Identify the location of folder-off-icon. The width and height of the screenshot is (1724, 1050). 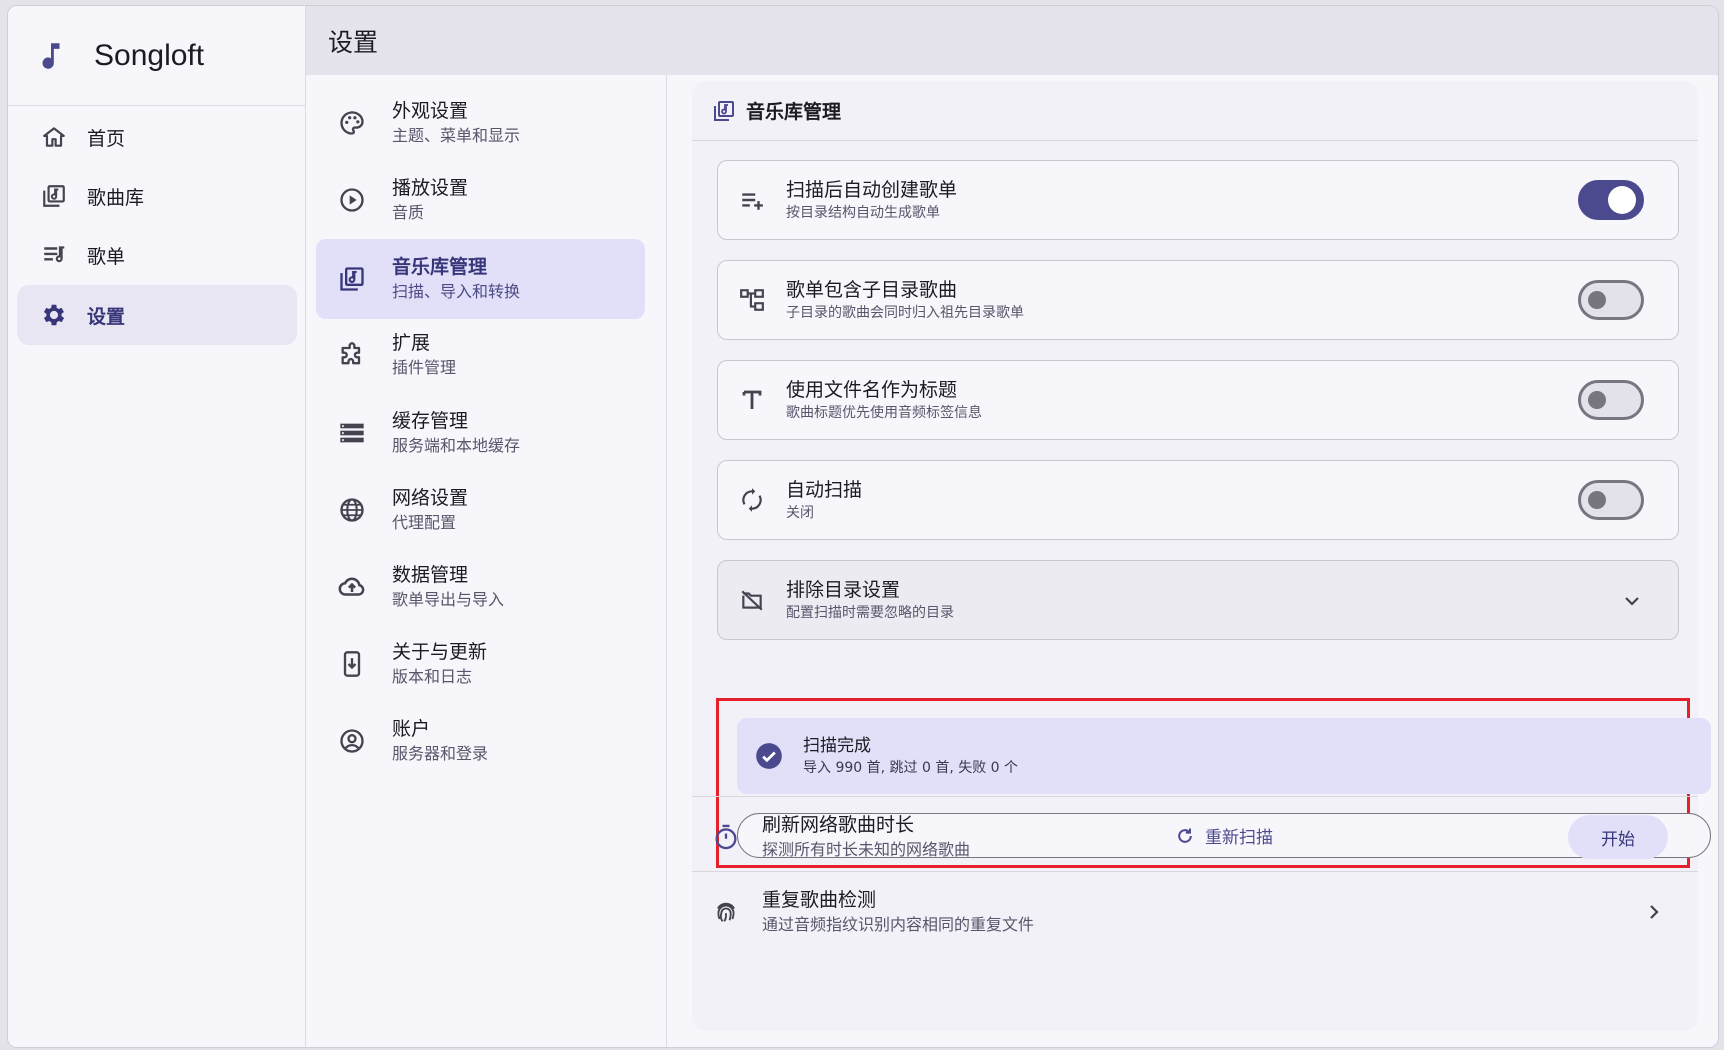
(752, 600).